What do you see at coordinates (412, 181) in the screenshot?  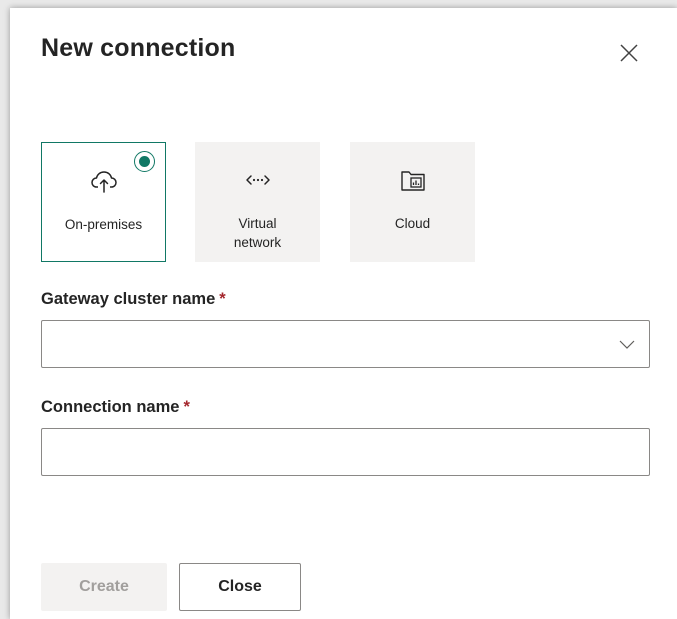 I see `cloud-folder-icon` at bounding box center [412, 181].